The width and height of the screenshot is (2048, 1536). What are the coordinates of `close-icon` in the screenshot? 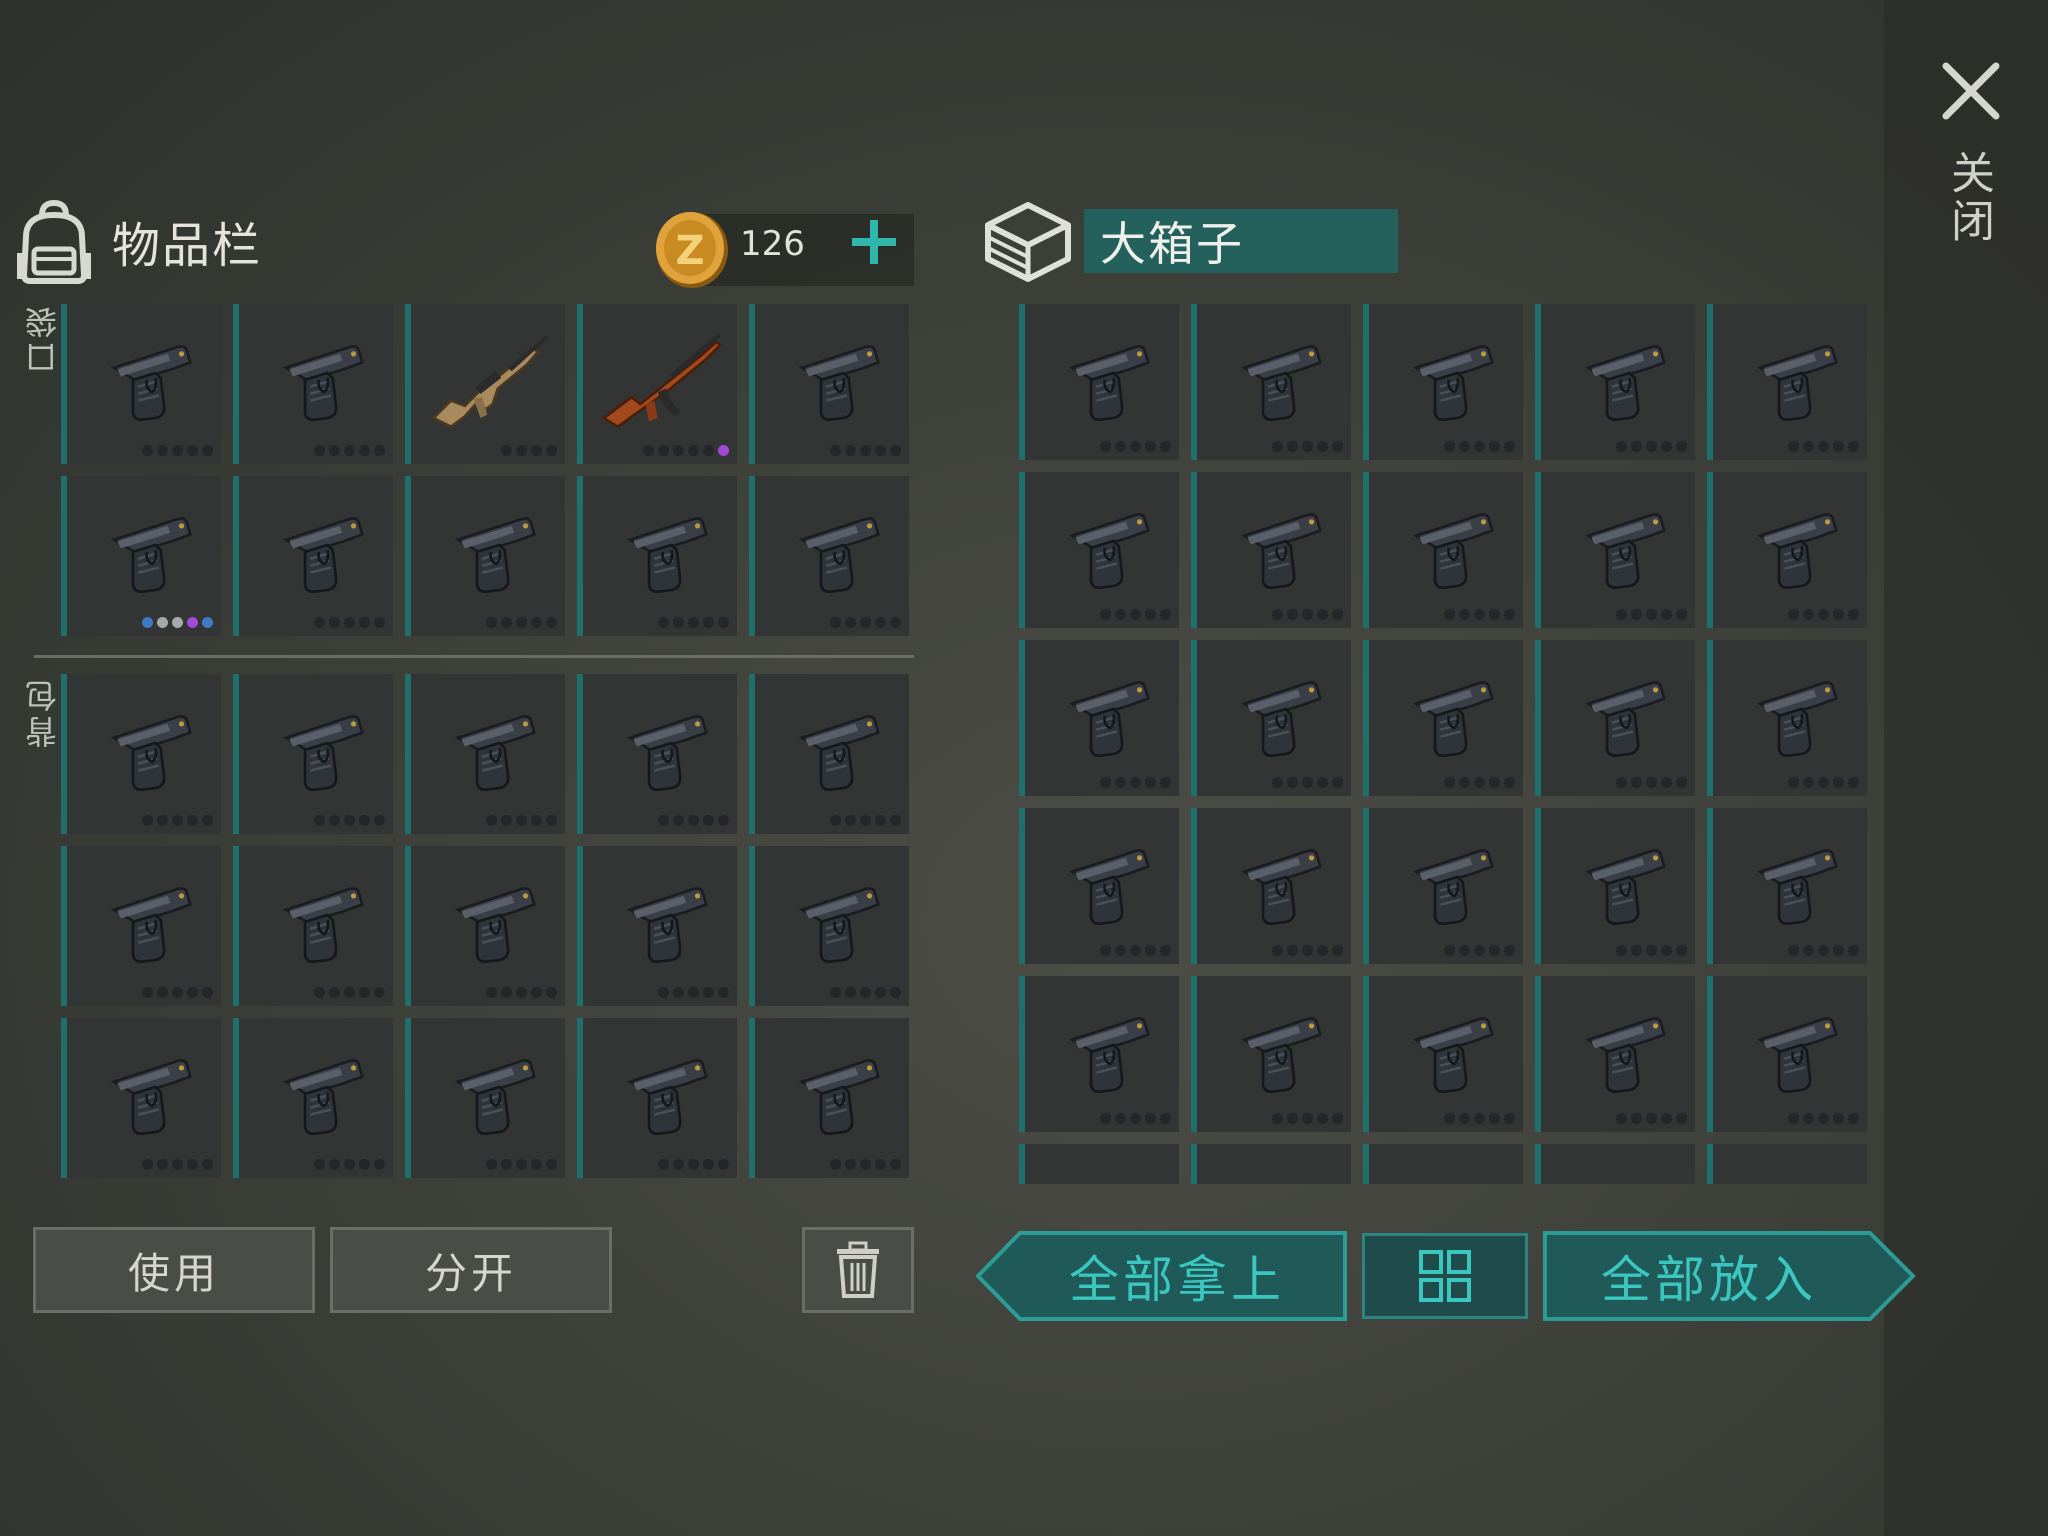 It's located at (1971, 91).